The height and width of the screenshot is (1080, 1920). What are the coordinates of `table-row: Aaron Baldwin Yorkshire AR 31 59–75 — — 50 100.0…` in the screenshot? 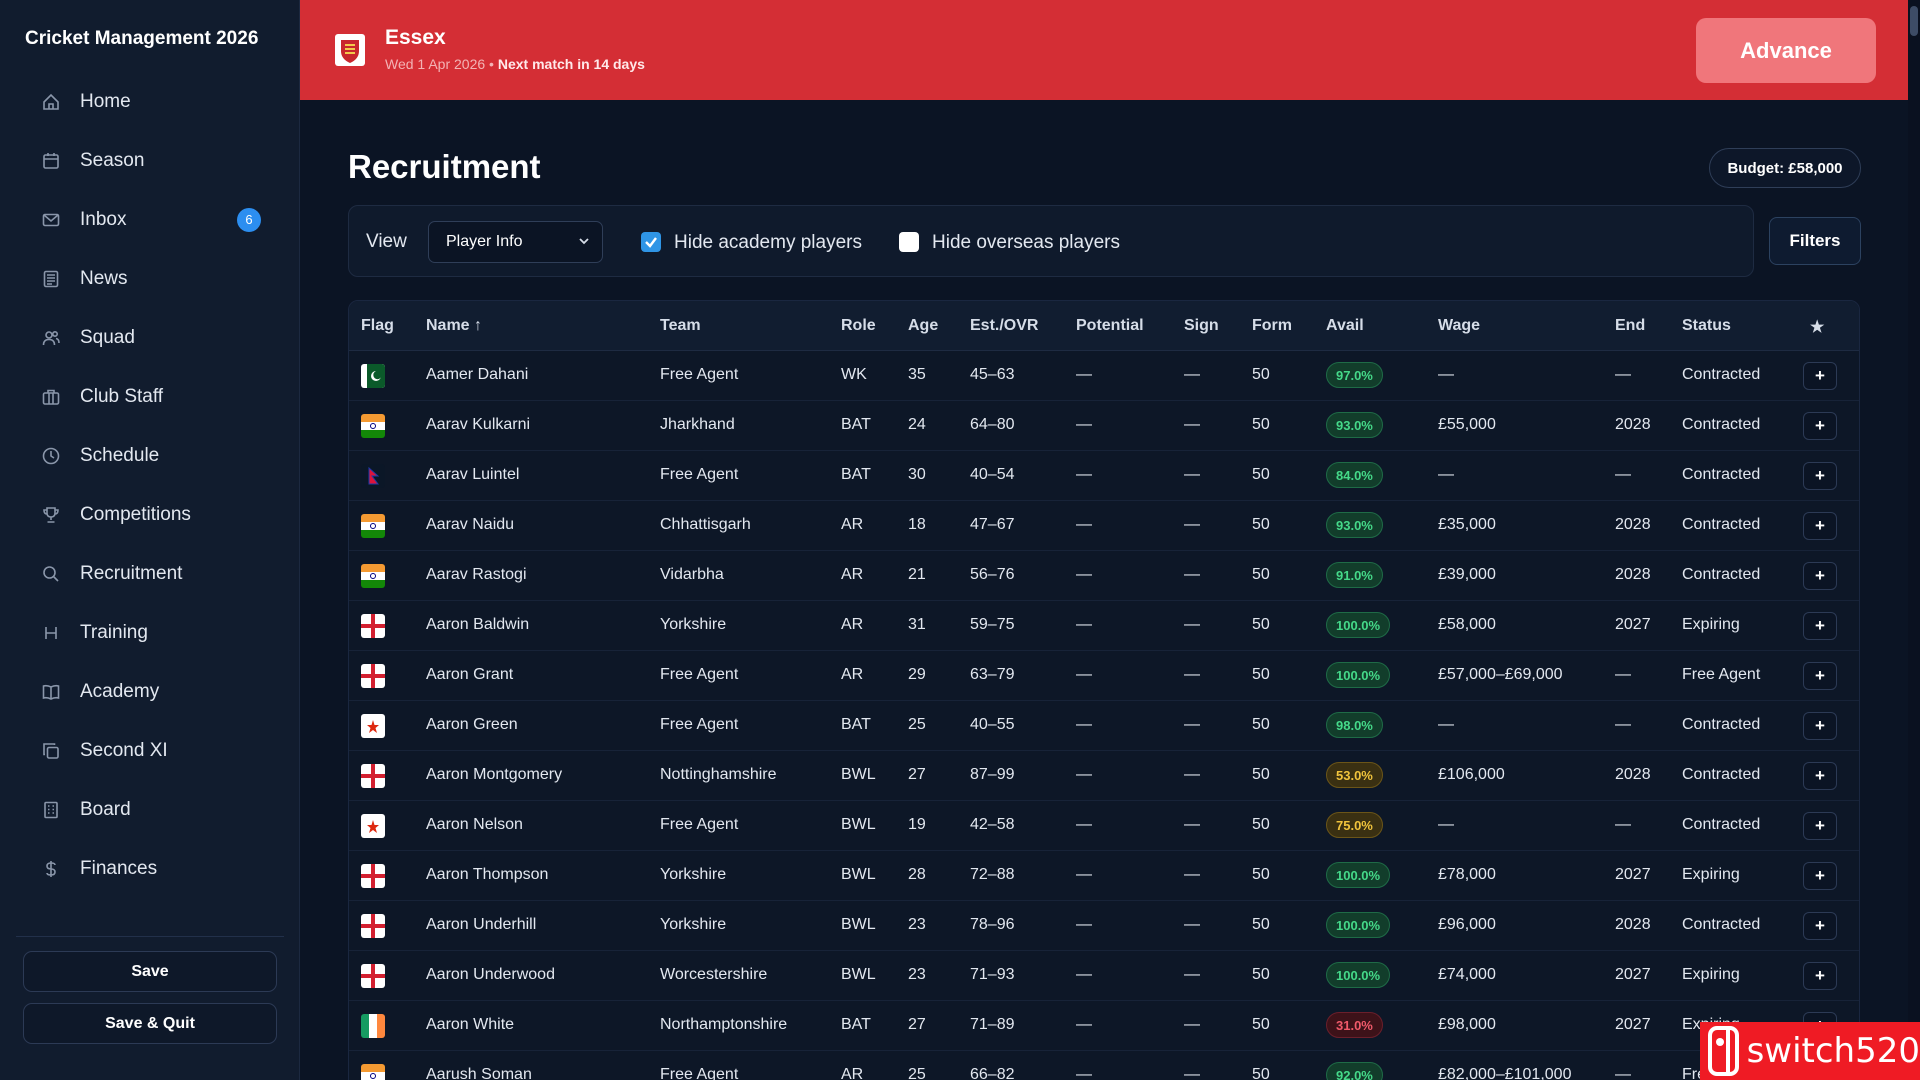 It's located at (1104, 626).